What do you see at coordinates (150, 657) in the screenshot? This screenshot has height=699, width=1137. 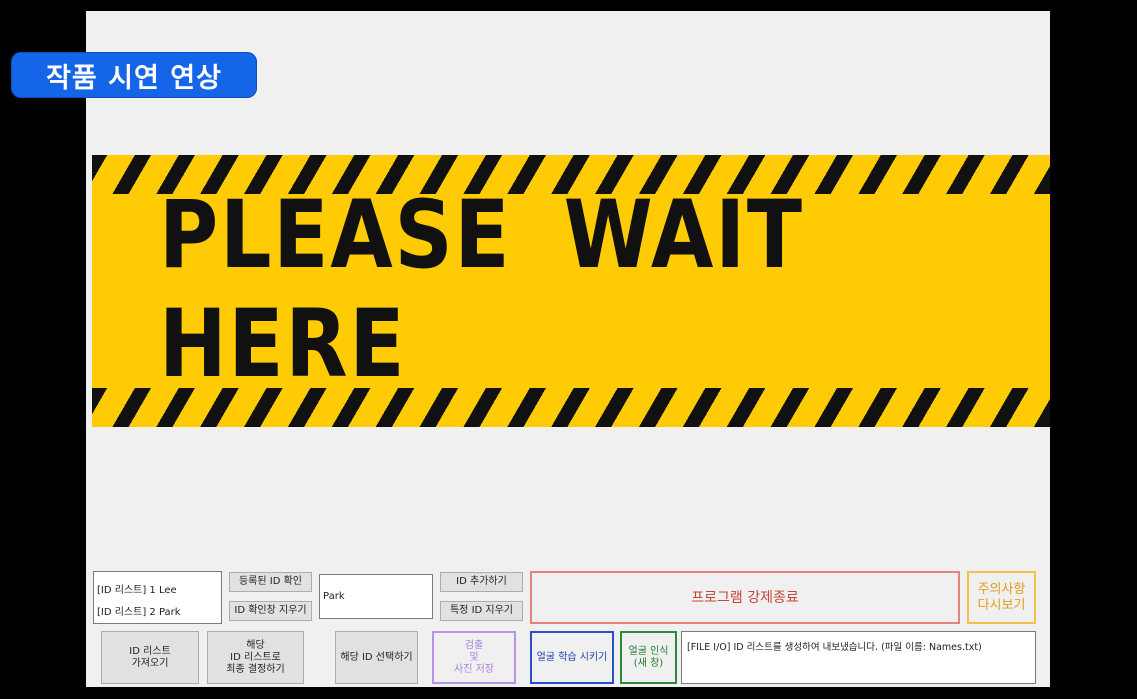 I see `fetch-id-list-button: ID 리스트 가져오기` at bounding box center [150, 657].